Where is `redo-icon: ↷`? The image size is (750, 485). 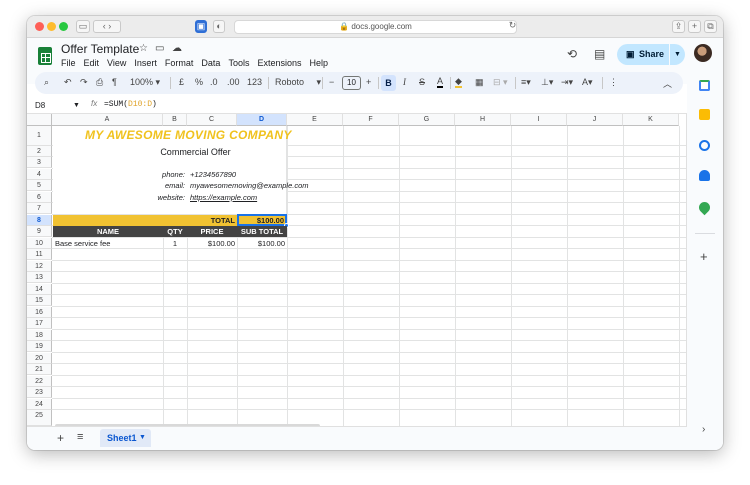 redo-icon: ↷ is located at coordinates (84, 82).